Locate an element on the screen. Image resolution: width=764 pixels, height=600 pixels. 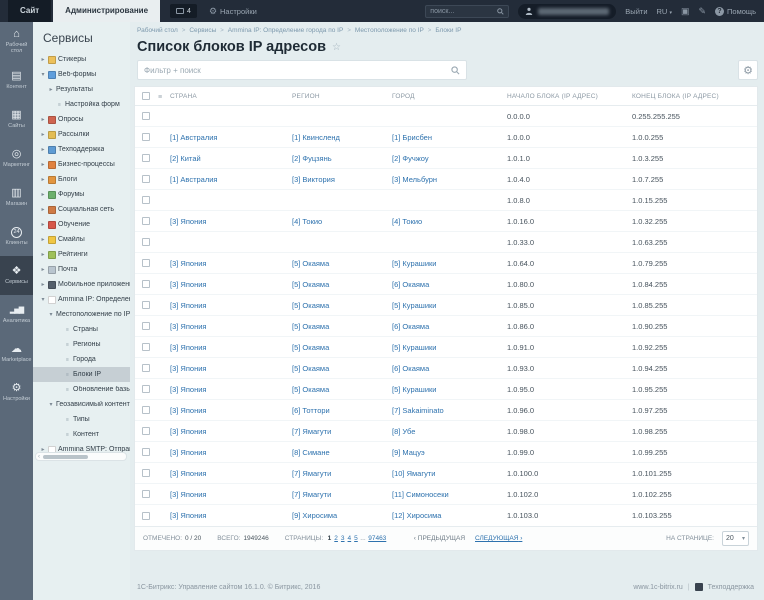
sidebar-item-bizproc: ▸ Бизнес-процессы is located at coordinates (81, 164).